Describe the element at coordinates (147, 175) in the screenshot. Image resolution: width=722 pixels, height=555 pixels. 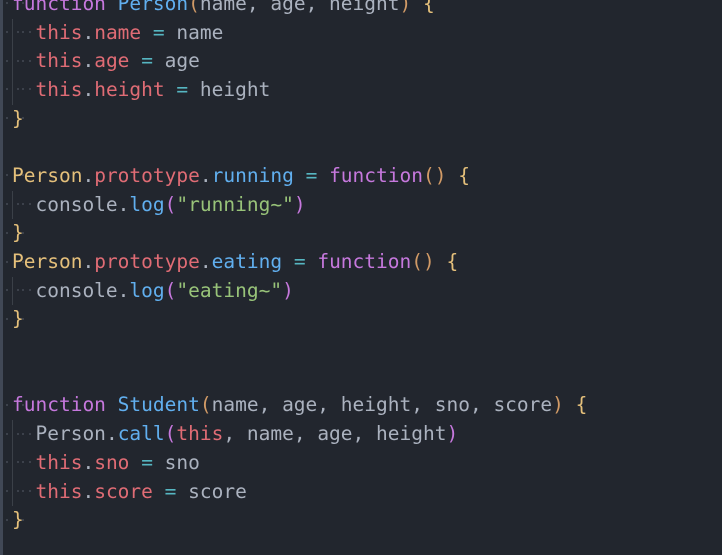
I see `code-token: prototype` at that location.